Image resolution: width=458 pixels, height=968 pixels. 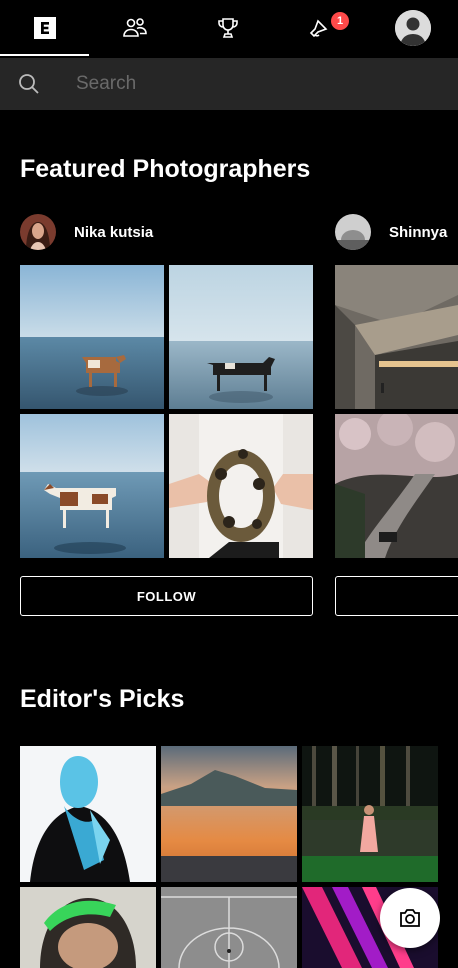 What do you see at coordinates (88, 927) in the screenshot?
I see `pick-green-hair-portrait` at bounding box center [88, 927].